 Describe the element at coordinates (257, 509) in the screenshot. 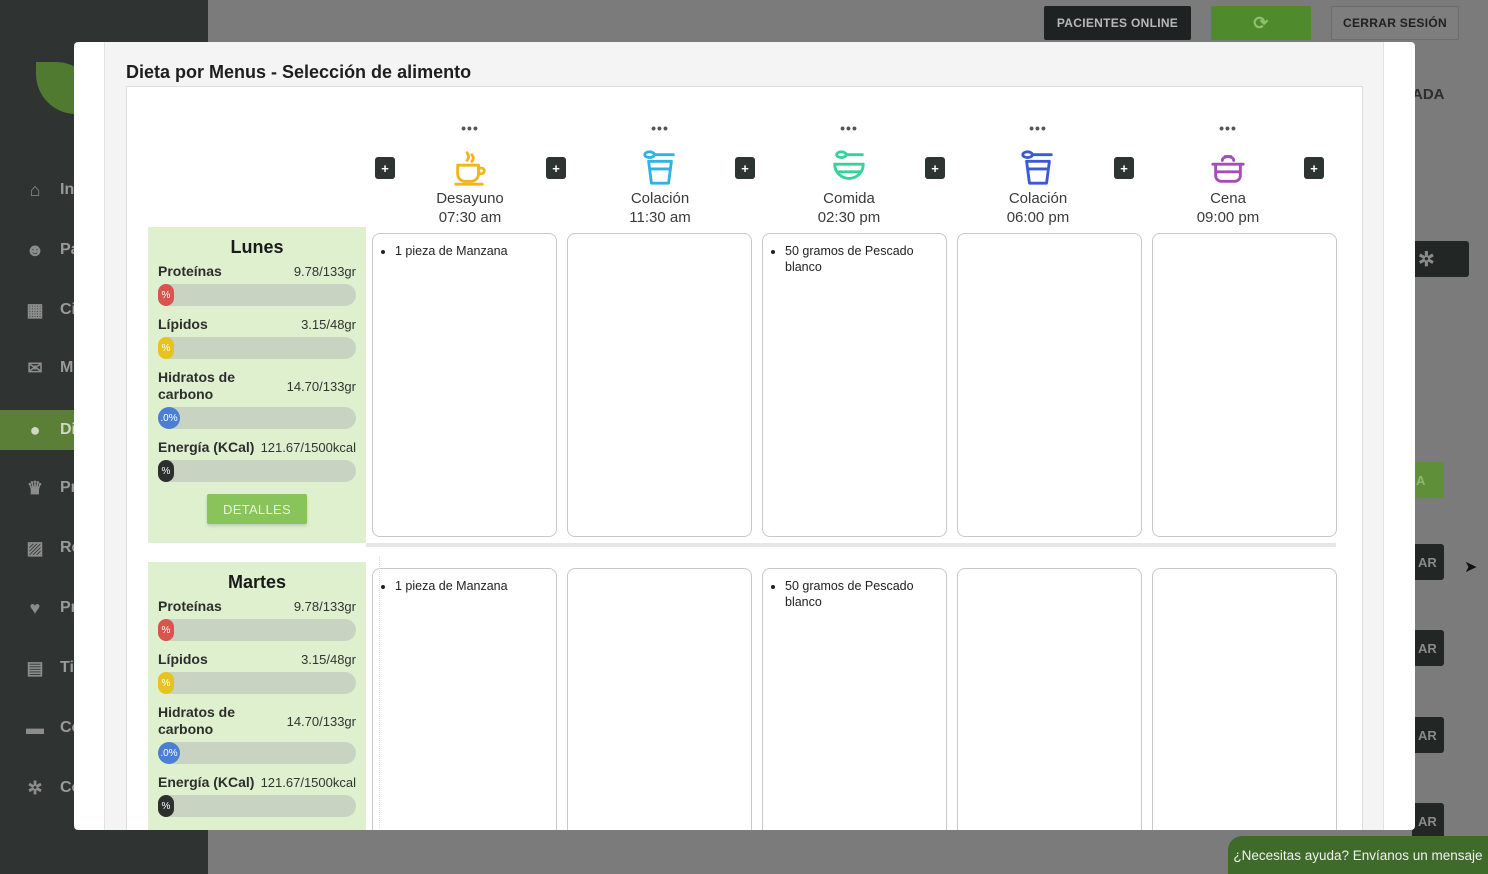

I see `details-button: DETALLES` at that location.